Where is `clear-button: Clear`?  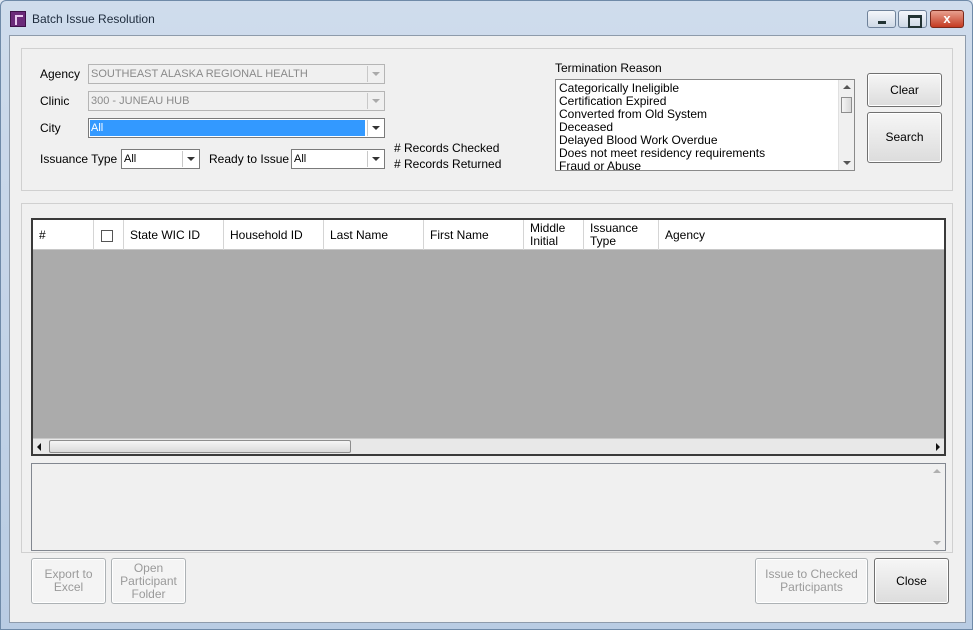 clear-button: Clear is located at coordinates (904, 90).